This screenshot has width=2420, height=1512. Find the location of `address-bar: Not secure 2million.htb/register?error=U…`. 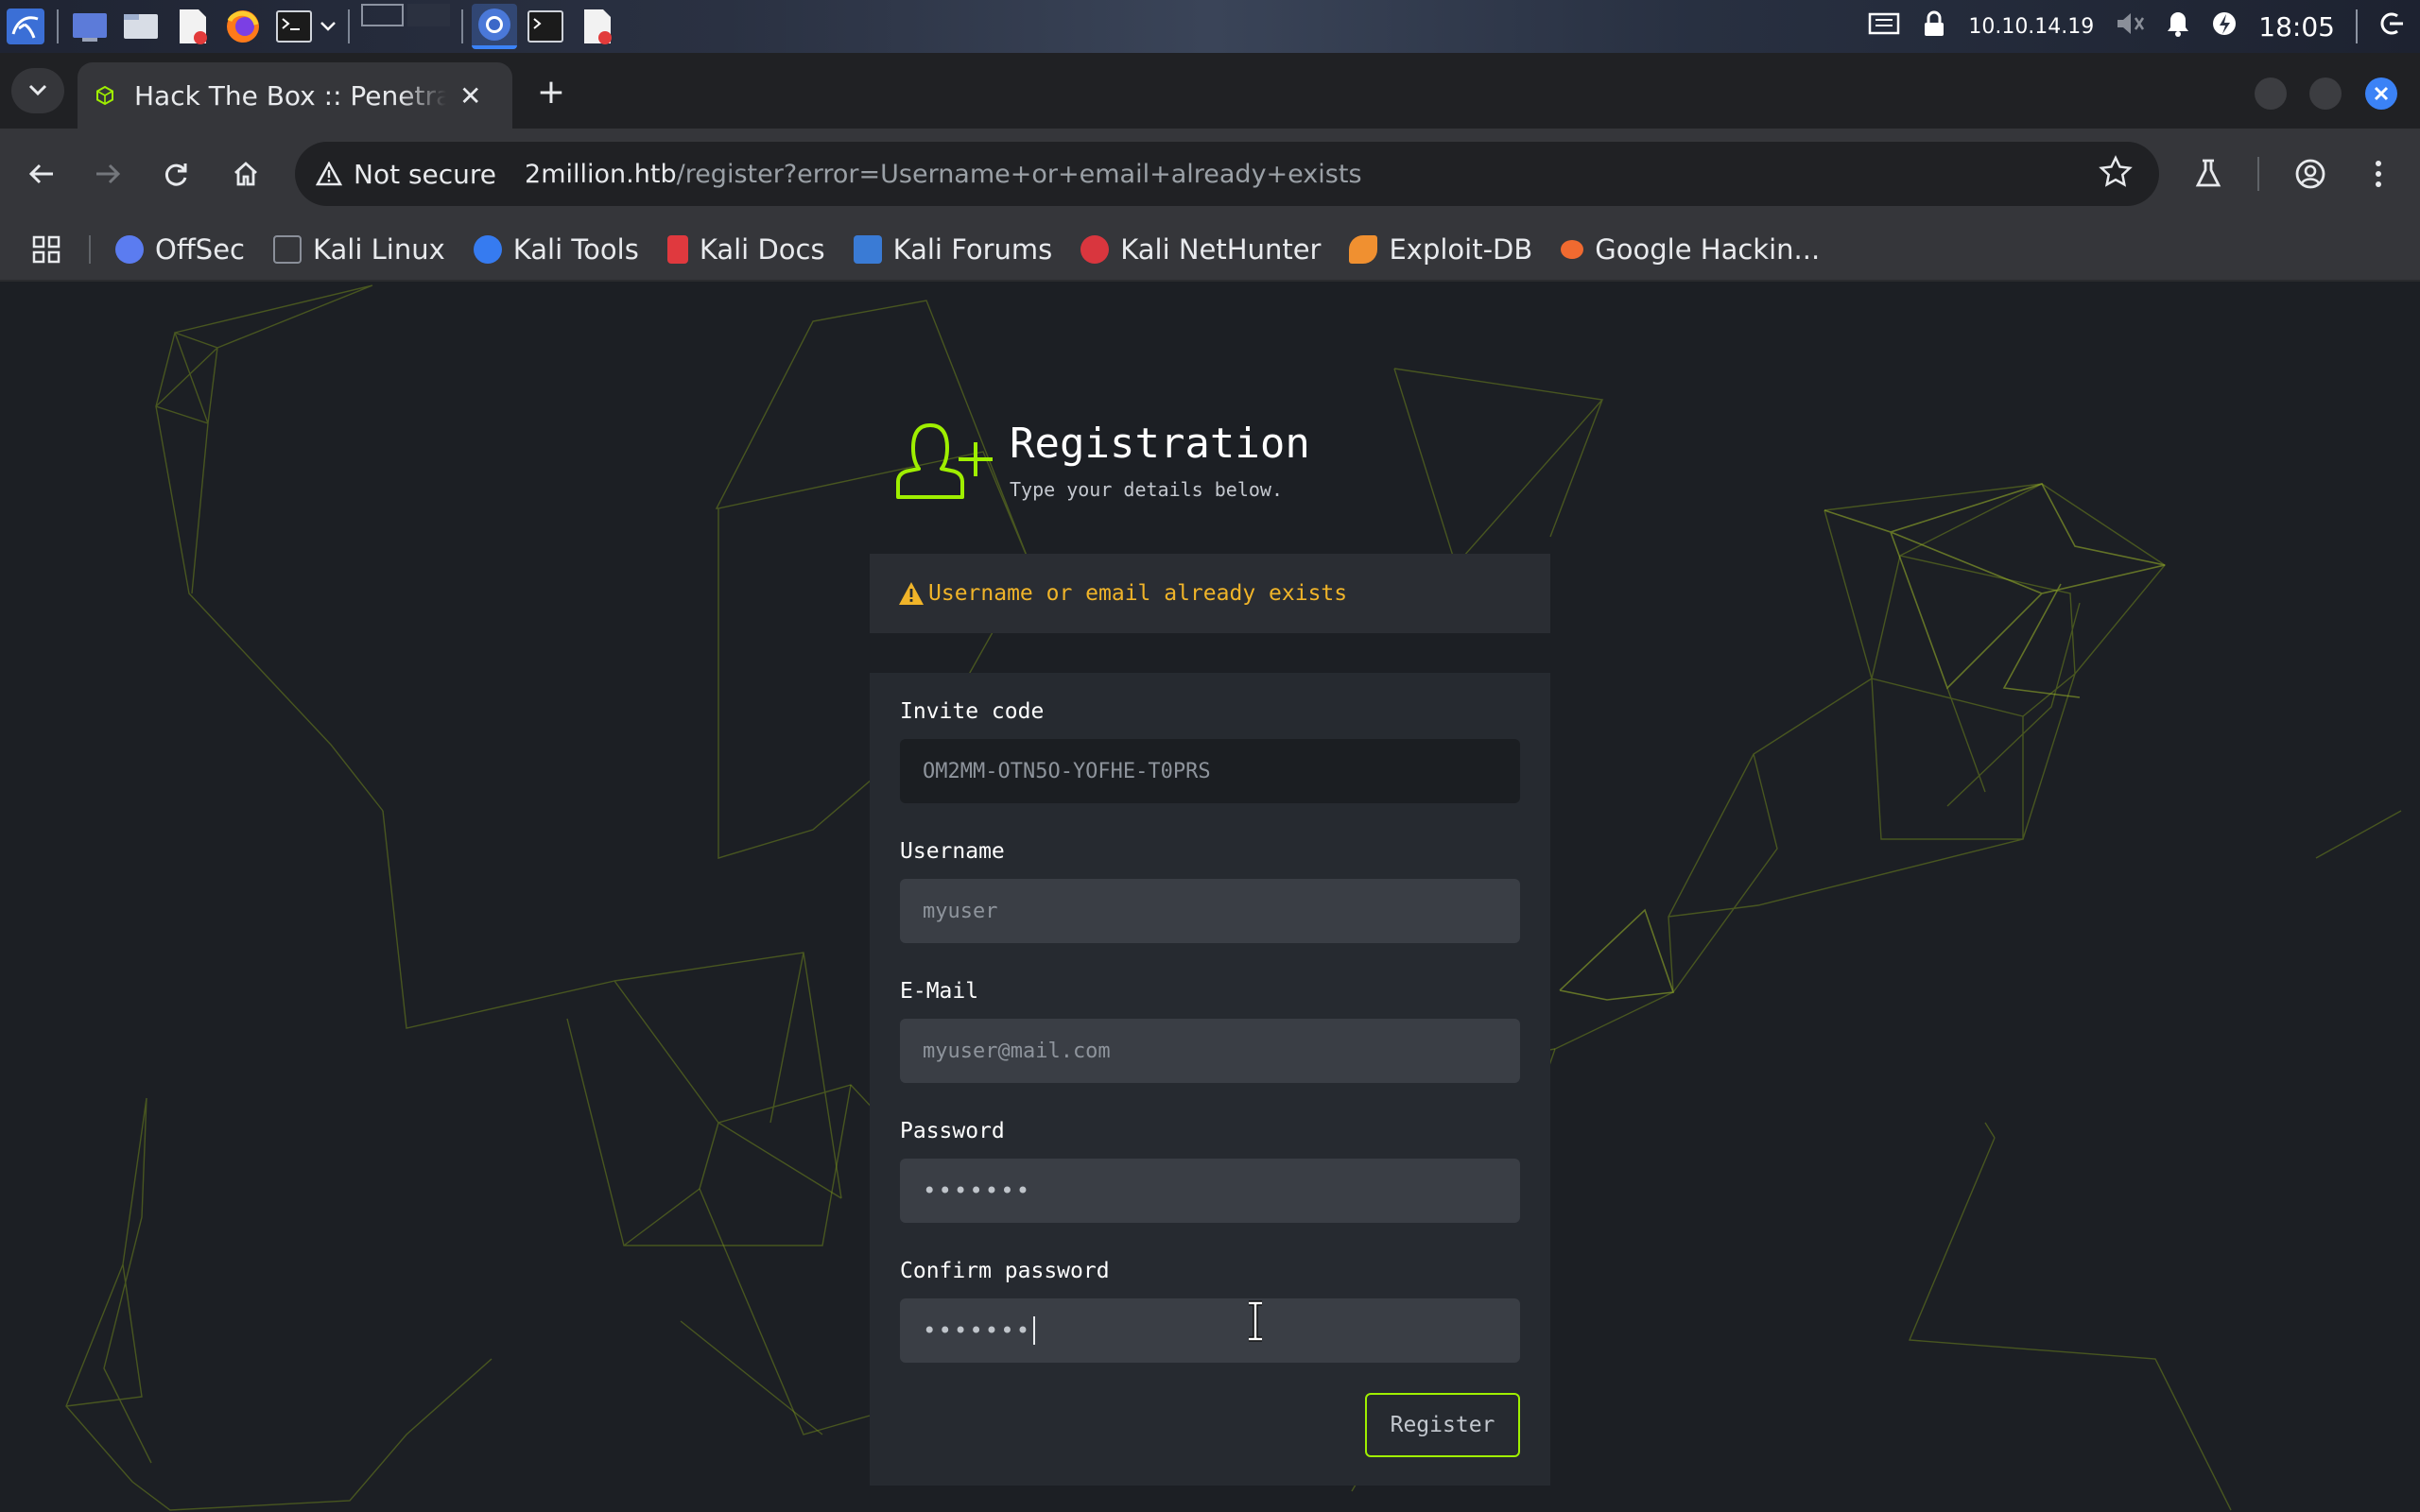

address-bar: Not secure 2million.htb/register?error=U… is located at coordinates (1227, 174).